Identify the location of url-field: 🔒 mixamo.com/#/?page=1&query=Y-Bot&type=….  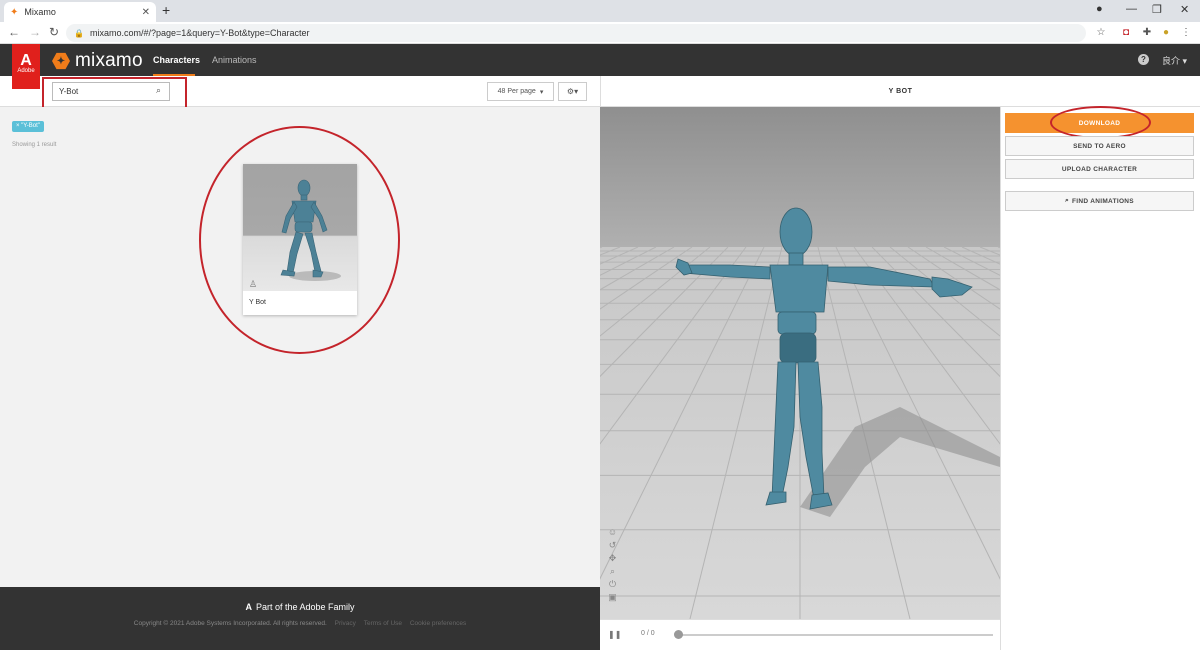
(576, 33).